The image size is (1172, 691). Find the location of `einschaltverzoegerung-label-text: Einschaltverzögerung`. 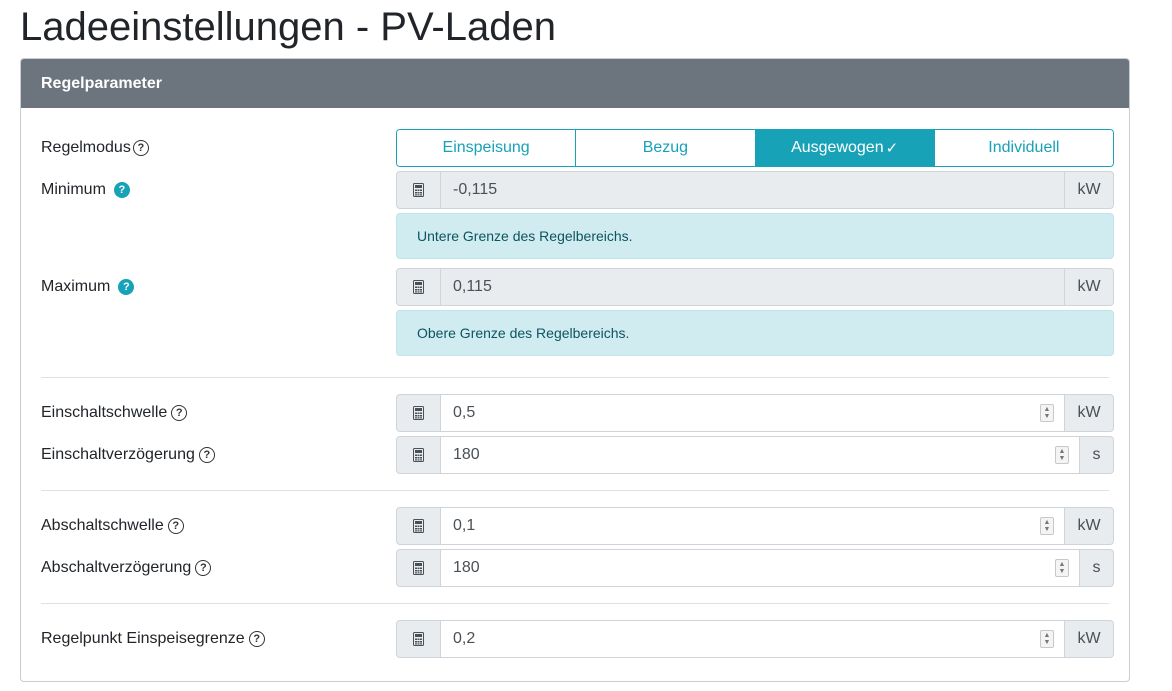

einschaltverzoegerung-label-text: Einschaltverzögerung is located at coordinates (118, 454).